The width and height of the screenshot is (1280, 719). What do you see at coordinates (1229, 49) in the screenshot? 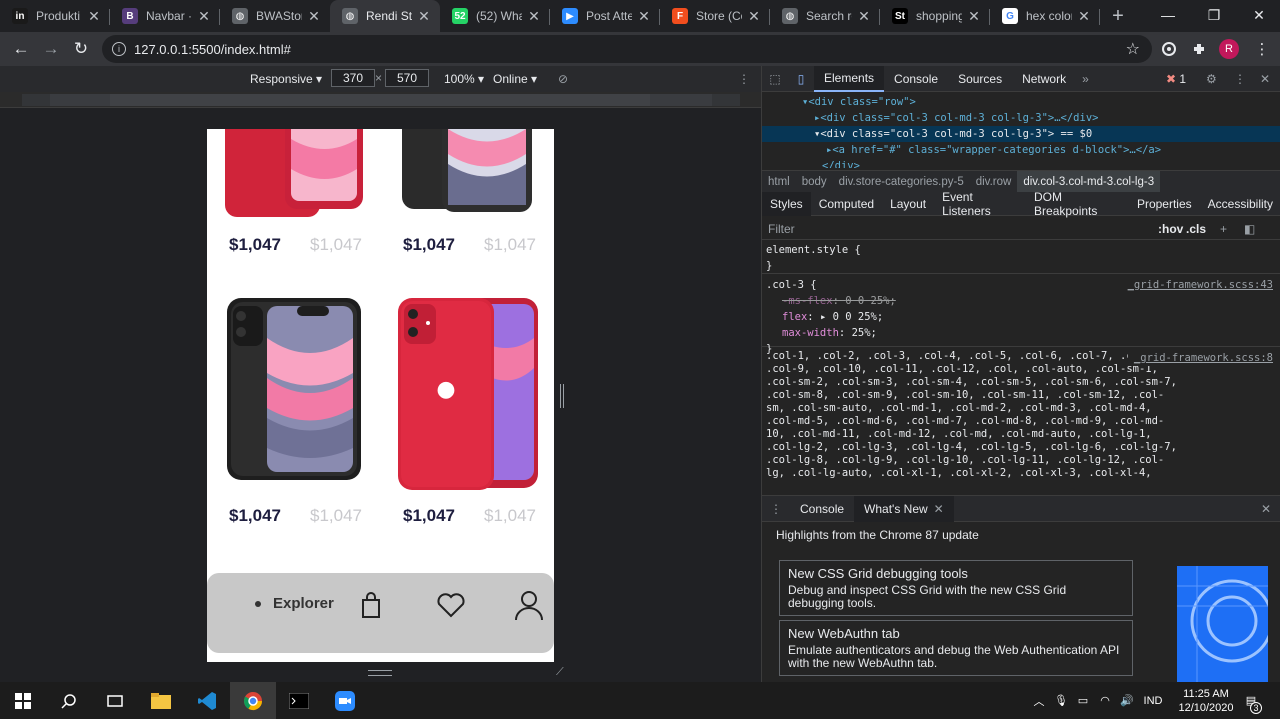
I see `profile-avatar: R` at bounding box center [1229, 49].